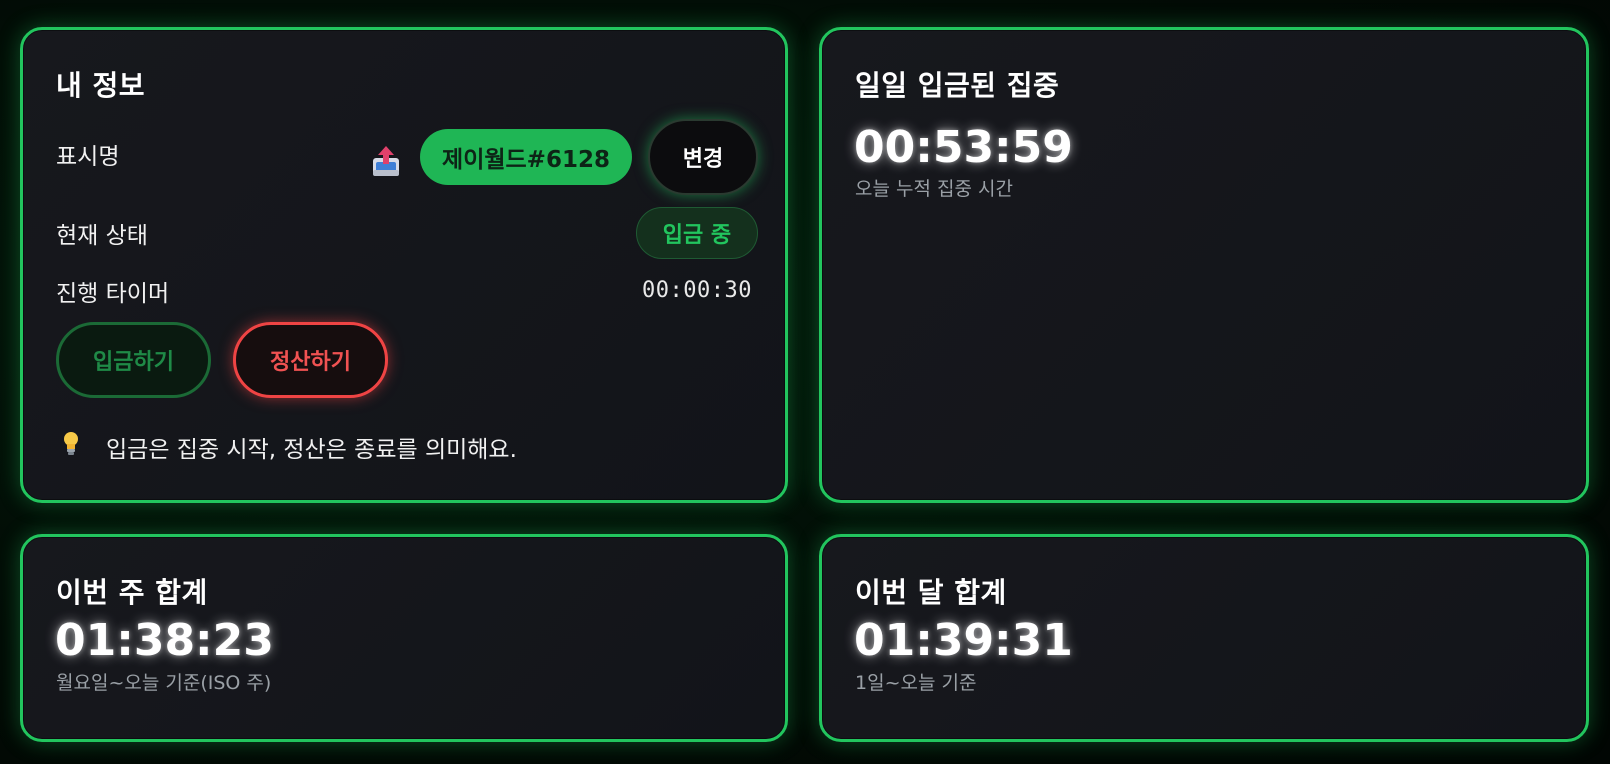 This screenshot has width=1610, height=764. Describe the element at coordinates (164, 640) in the screenshot. I see `weekly-time: 01:38:23` at that location.